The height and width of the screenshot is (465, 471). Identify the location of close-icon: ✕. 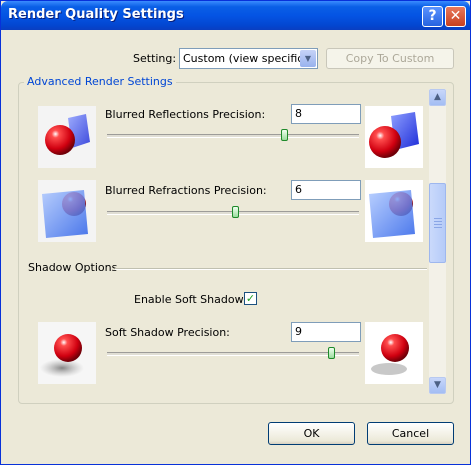
(455, 16).